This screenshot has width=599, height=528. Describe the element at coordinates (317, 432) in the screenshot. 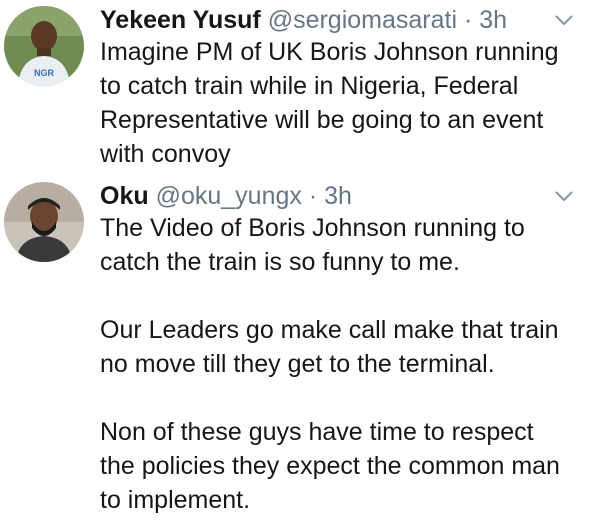

I see `tweet-text-line: Non of these guys have time to respect` at that location.